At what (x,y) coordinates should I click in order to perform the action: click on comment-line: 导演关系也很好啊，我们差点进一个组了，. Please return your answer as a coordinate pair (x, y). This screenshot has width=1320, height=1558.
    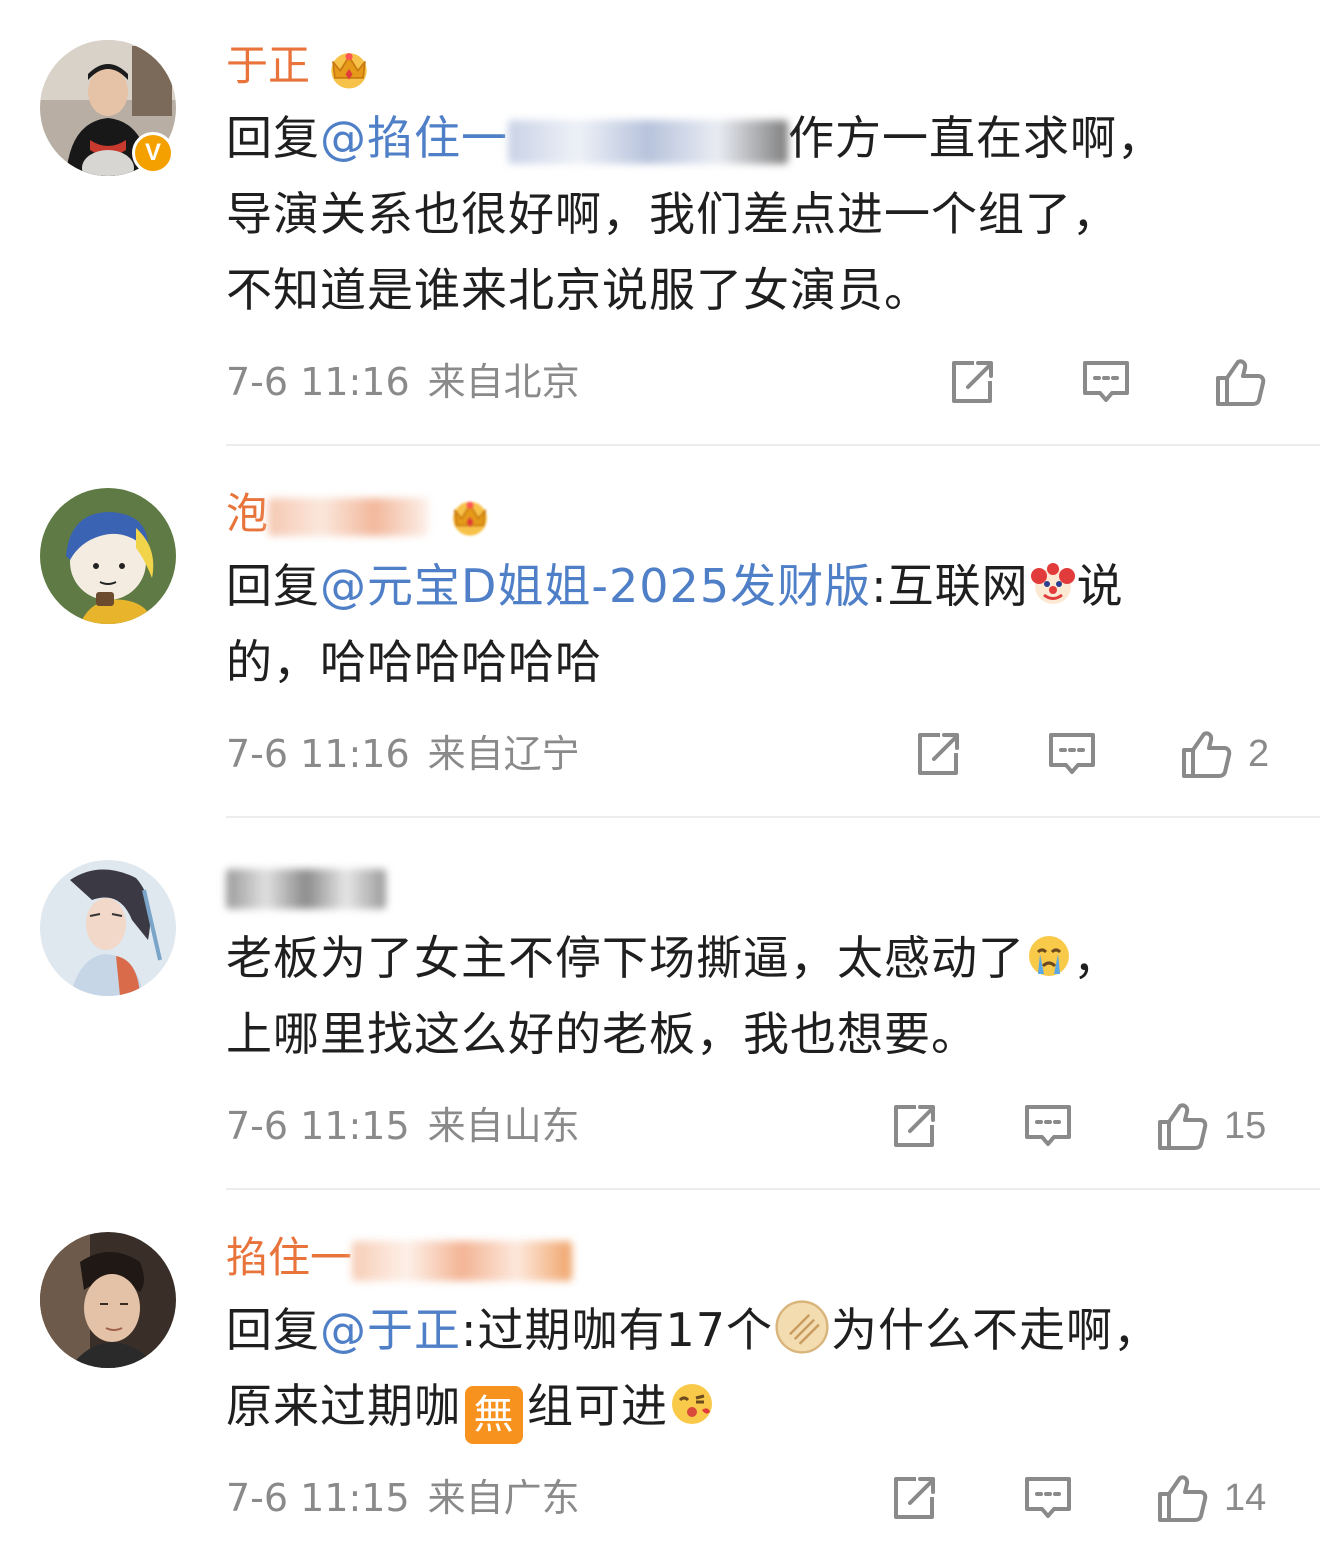
    Looking at the image, I should click on (672, 214).